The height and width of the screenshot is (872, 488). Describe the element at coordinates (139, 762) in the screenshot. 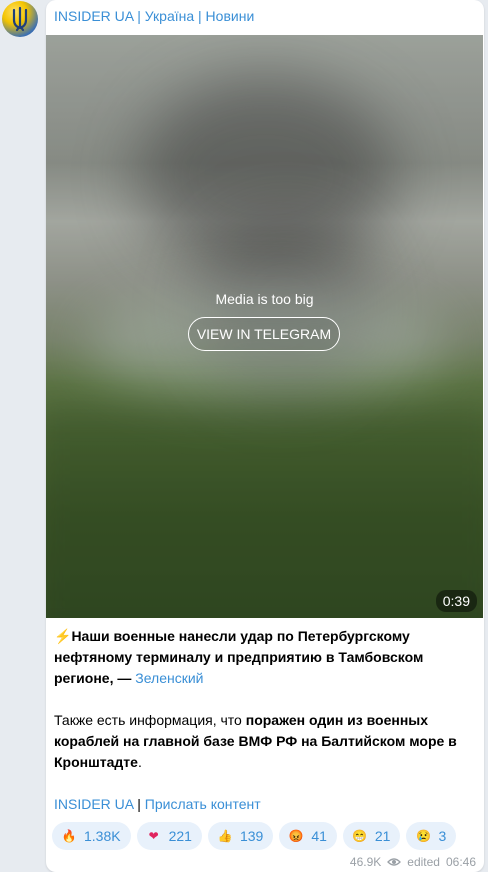

I see `post-paragraph-end: .` at that location.